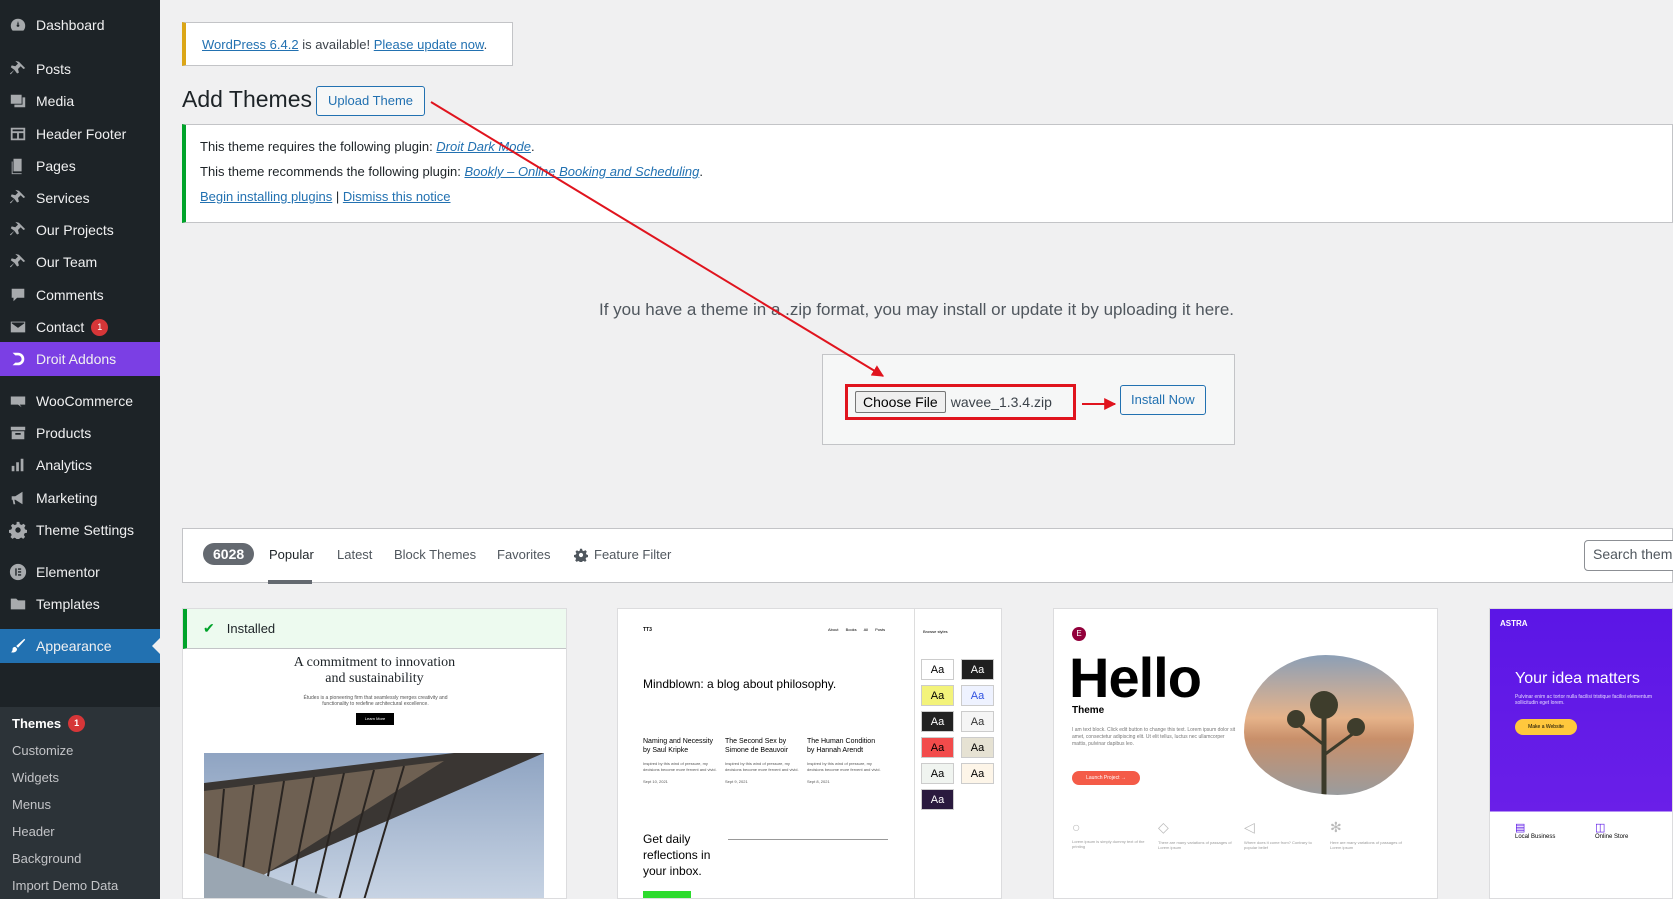  Describe the element at coordinates (523, 554) in the screenshot. I see `tab-favorites: Favorites` at that location.